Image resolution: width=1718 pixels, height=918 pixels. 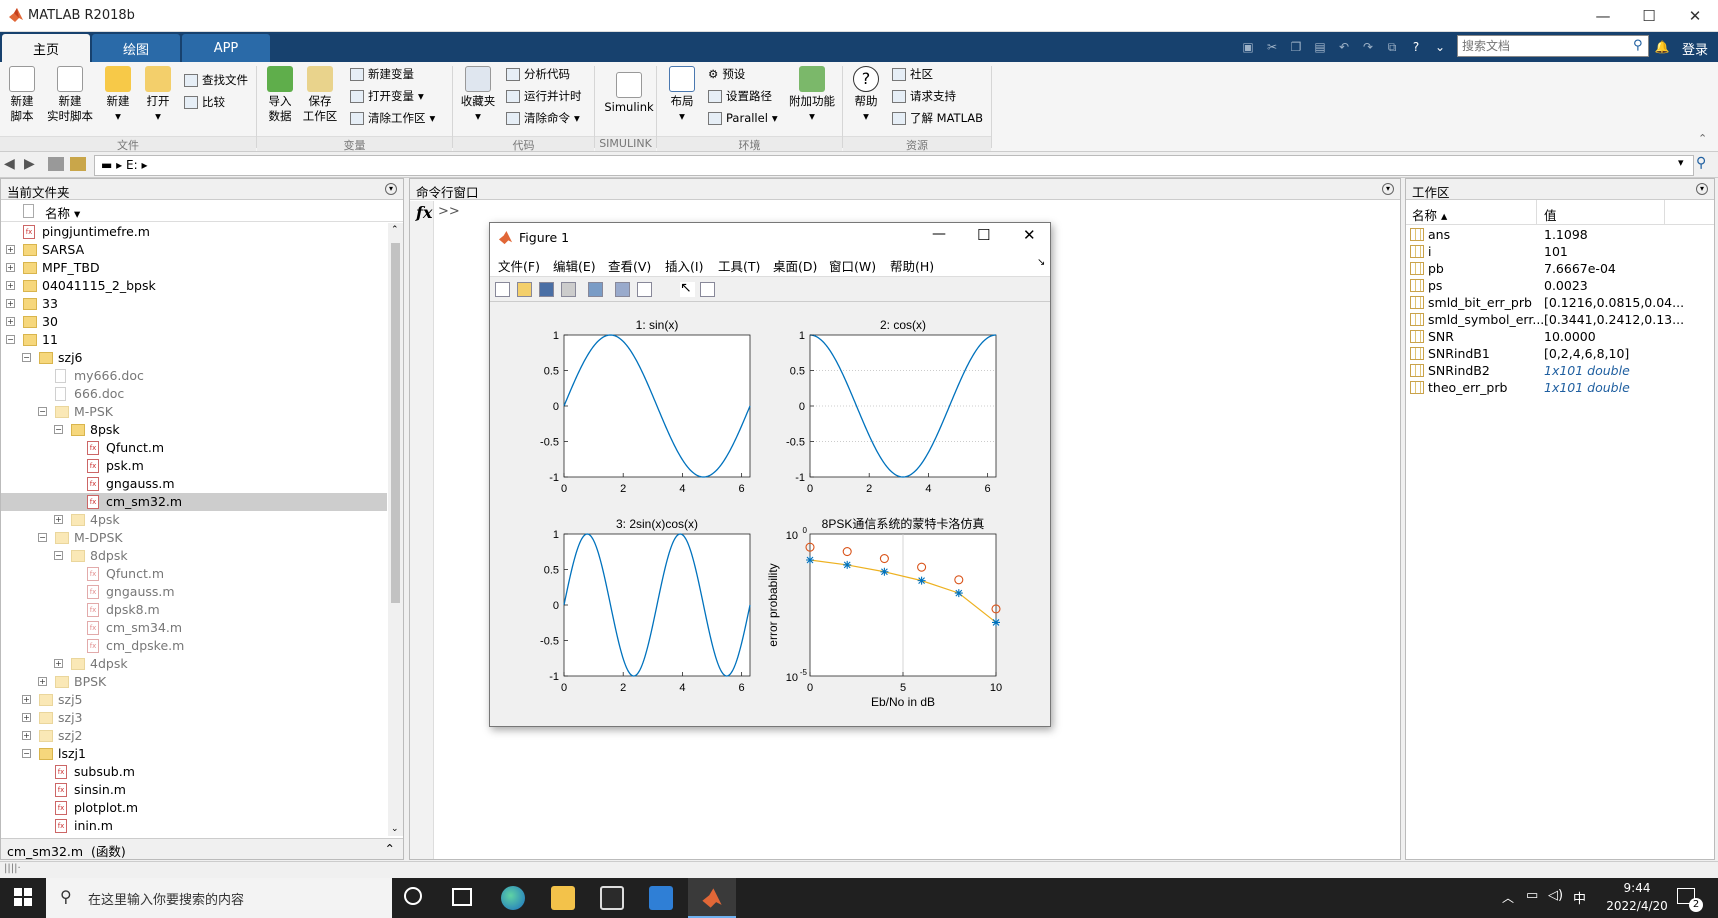 What do you see at coordinates (46, 48) in the screenshot?
I see `tab-home: 主页` at bounding box center [46, 48].